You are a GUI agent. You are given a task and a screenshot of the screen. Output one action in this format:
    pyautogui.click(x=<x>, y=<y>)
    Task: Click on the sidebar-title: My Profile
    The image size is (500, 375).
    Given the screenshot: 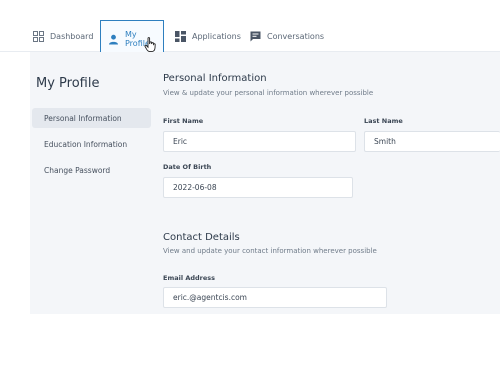 What is the action you would take?
    pyautogui.click(x=68, y=83)
    